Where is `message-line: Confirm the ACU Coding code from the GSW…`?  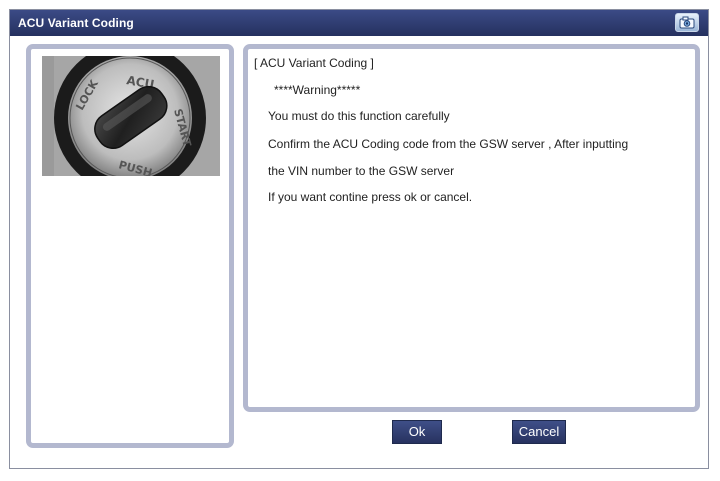 message-line: Confirm the ACU Coding code from the GSW… is located at coordinates (448, 144).